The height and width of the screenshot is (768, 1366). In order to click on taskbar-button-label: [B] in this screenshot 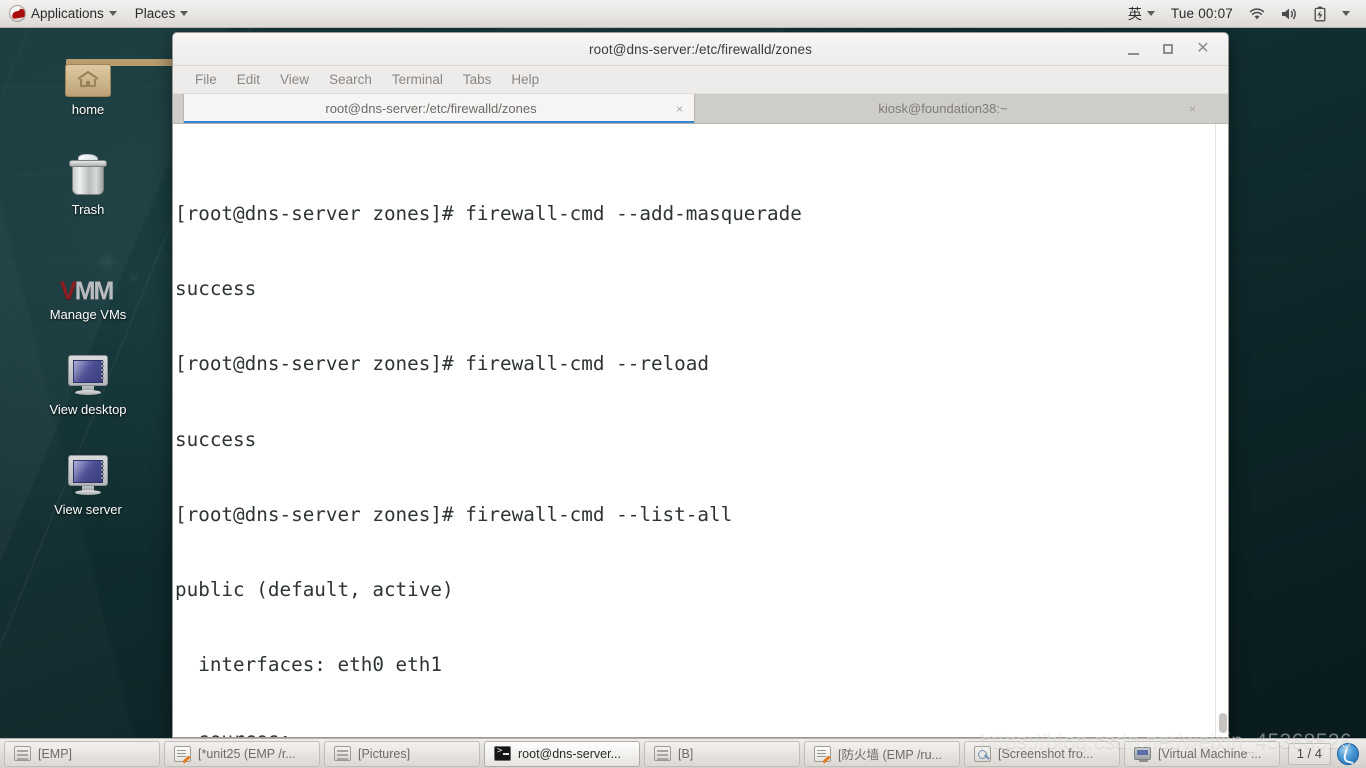, I will do `click(686, 753)`.